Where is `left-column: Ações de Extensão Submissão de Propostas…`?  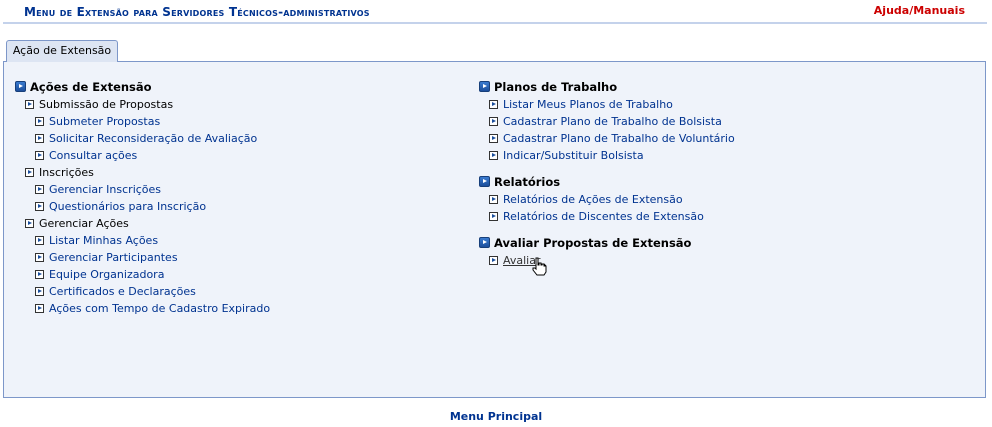
left-column: Ações de Extensão Submissão de Propostas… is located at coordinates (142, 197).